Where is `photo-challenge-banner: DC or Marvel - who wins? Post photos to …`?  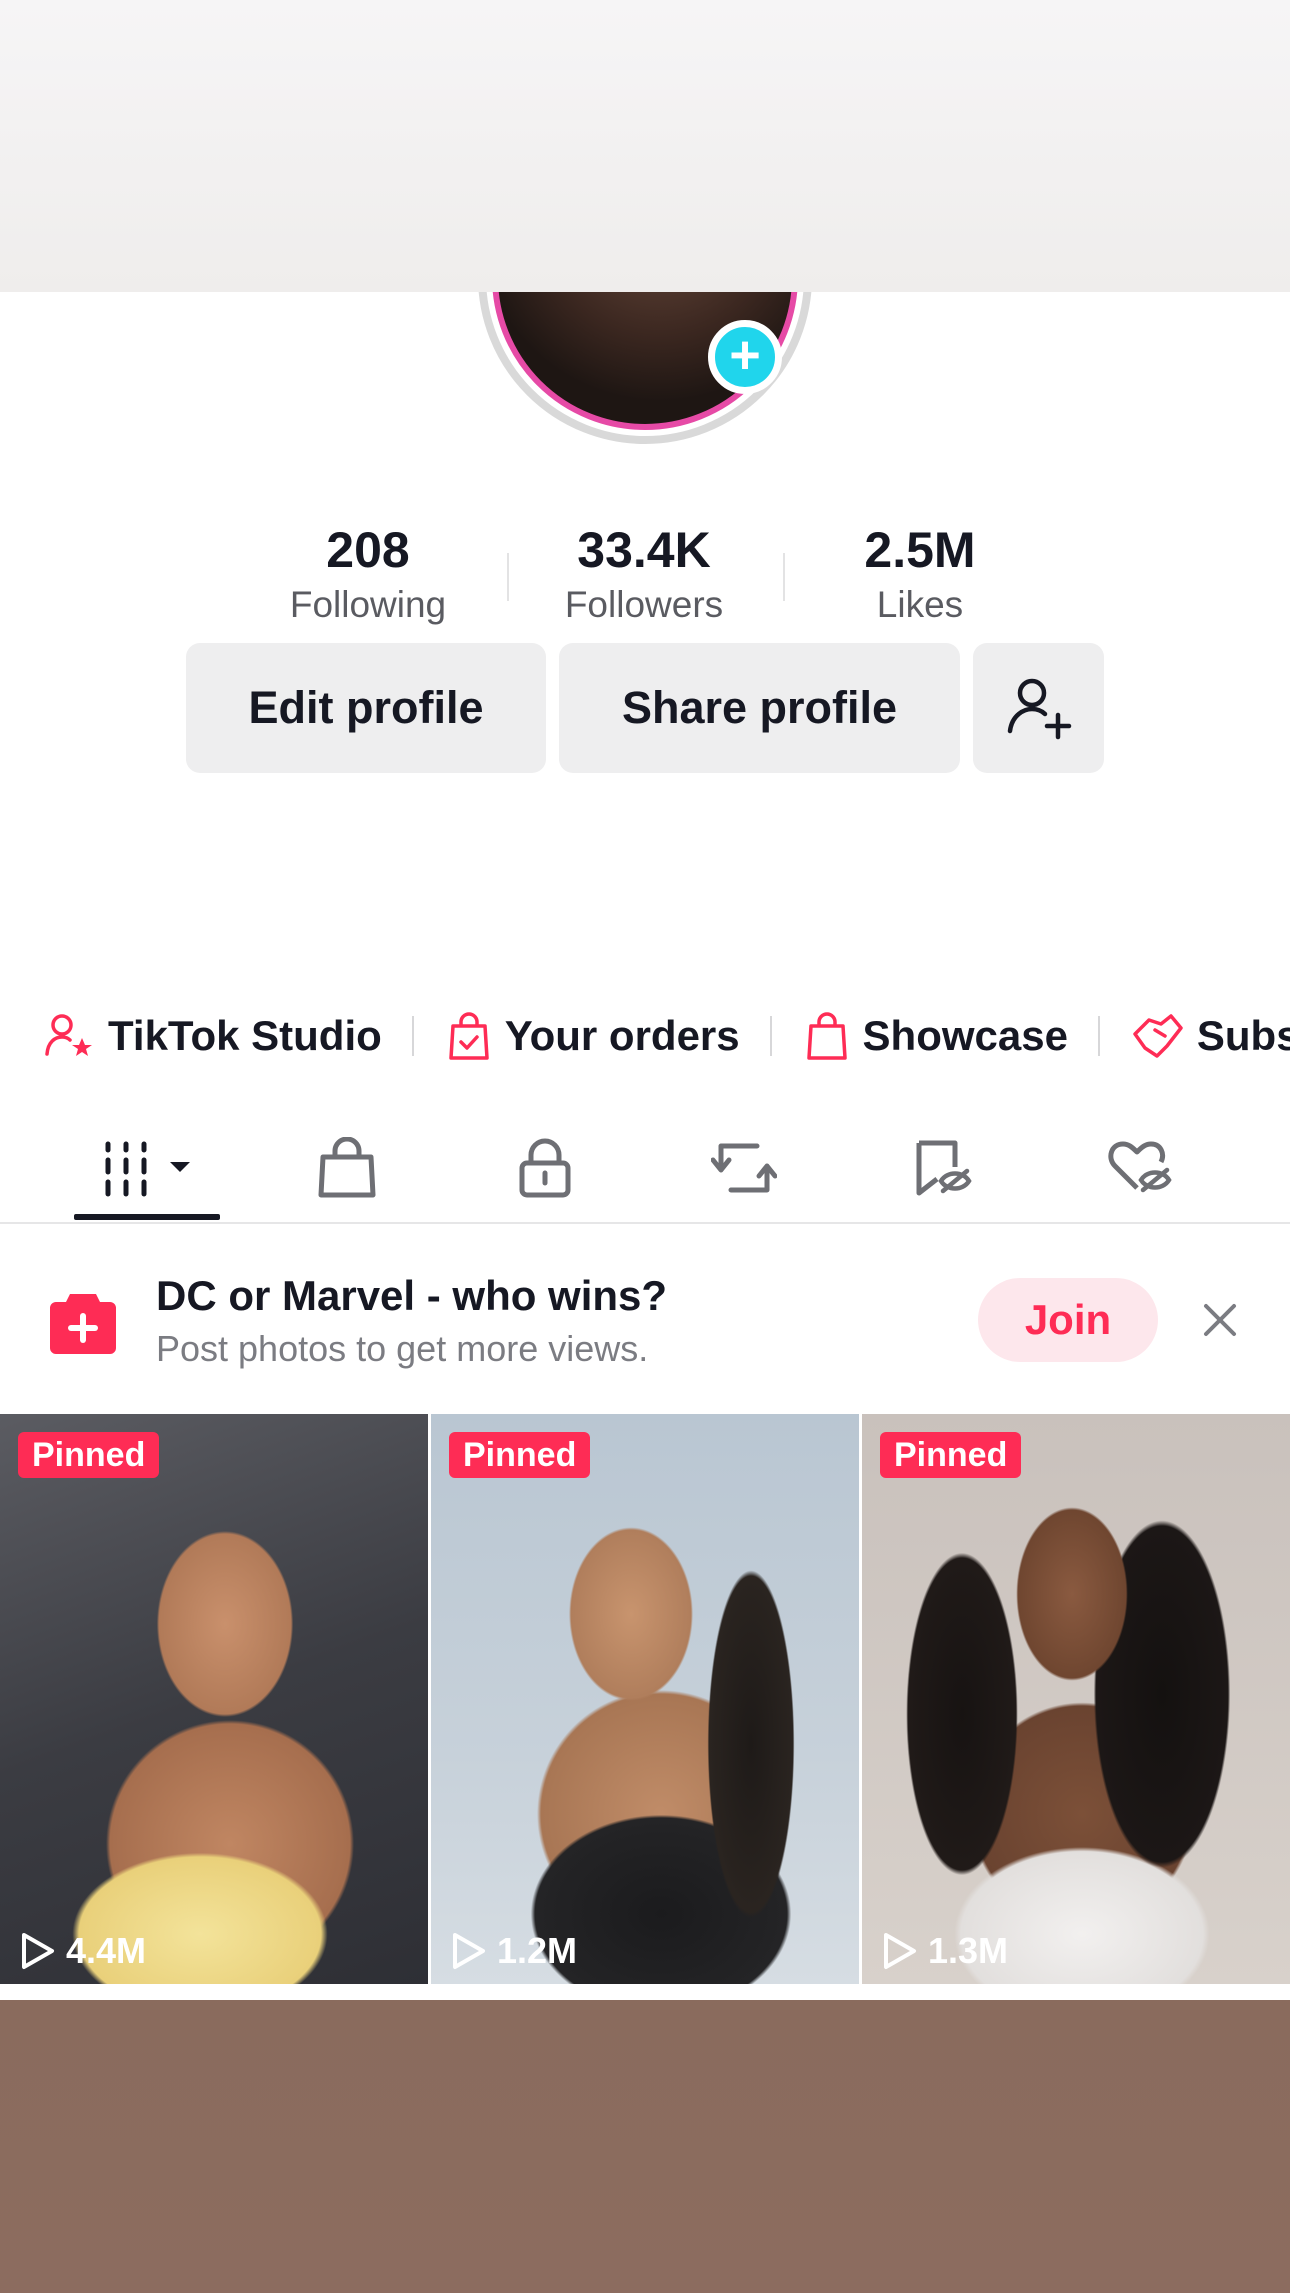 photo-challenge-banner: DC or Marvel - who wins? Post photos to … is located at coordinates (645, 1325).